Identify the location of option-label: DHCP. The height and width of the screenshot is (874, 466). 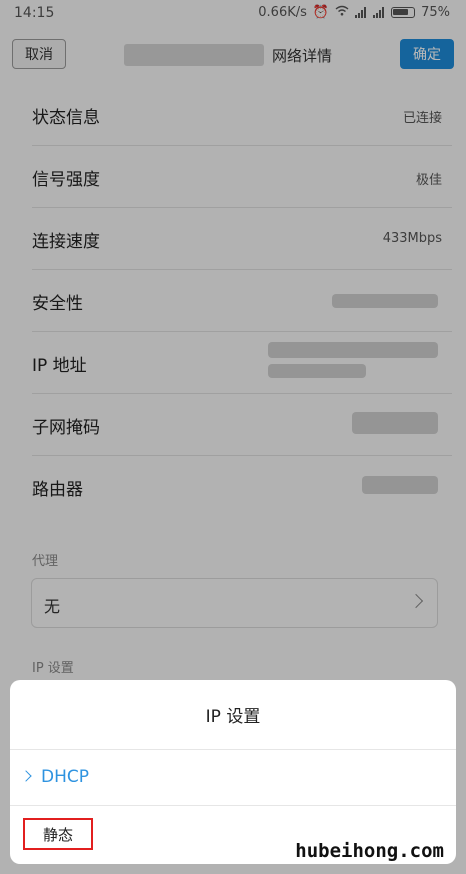
(65, 777).